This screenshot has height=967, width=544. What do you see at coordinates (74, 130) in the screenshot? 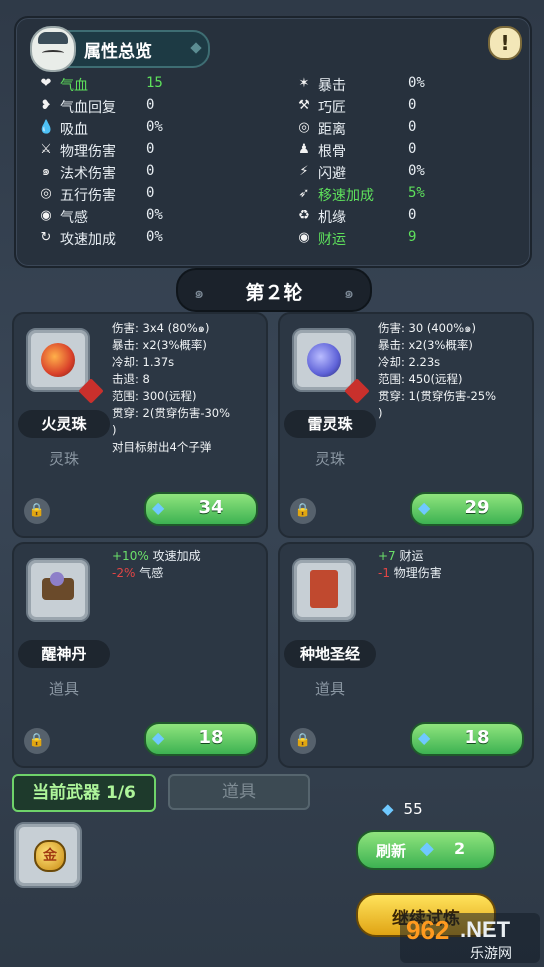
I see `stat-label: 吸血` at bounding box center [74, 130].